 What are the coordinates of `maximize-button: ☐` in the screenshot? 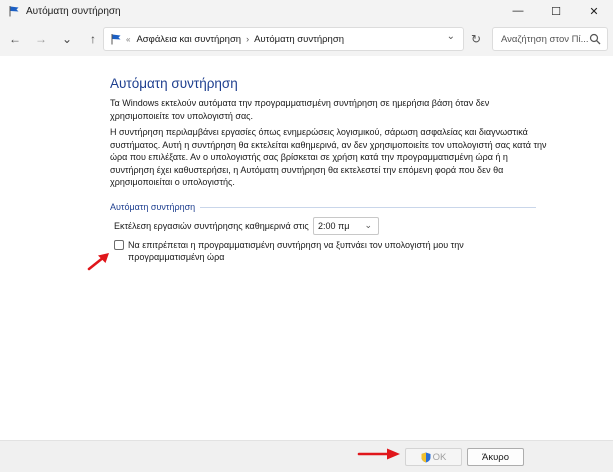 It's located at (556, 11).